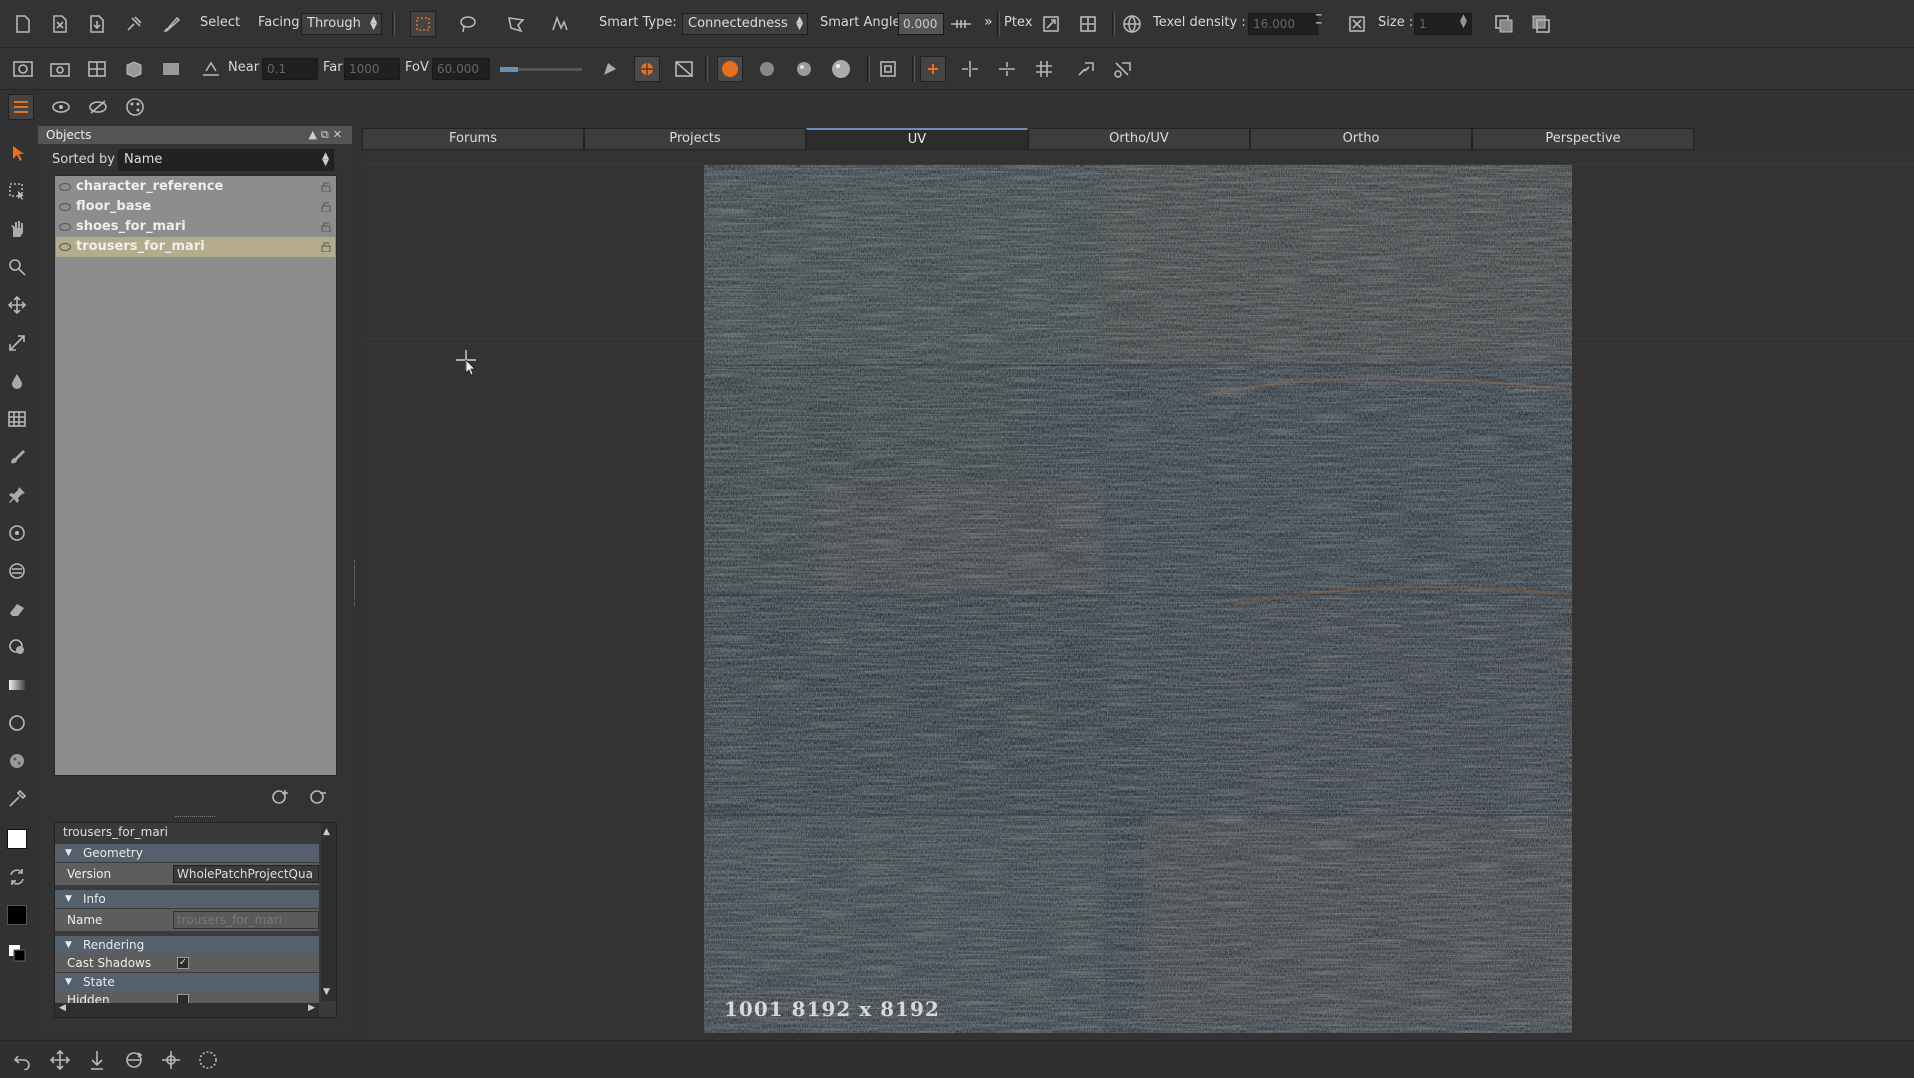 This screenshot has height=1078, width=1914. I want to click on properties-scrollbar: ▲ ▼, so click(328, 912).